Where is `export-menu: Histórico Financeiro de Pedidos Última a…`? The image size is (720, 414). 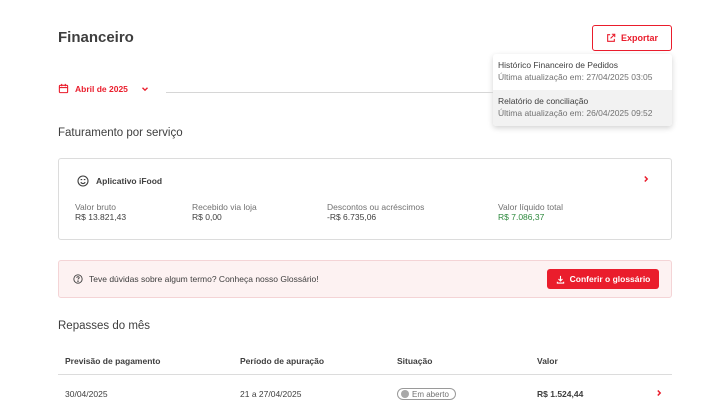 export-menu: Histórico Financeiro de Pedidos Última a… is located at coordinates (582, 90).